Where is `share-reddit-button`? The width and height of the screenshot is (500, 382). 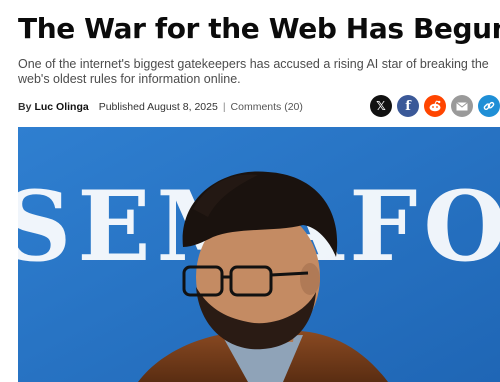
share-reddit-button is located at coordinates (435, 106).